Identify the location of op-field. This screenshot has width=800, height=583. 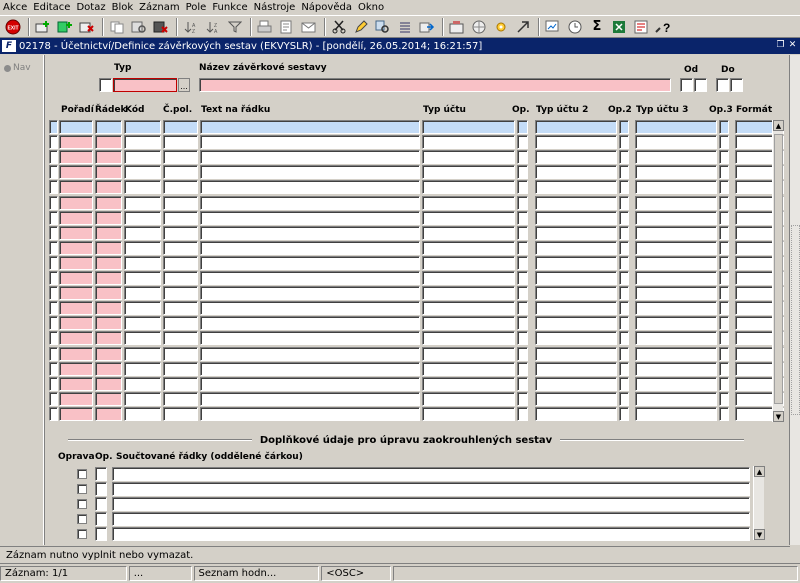
(101, 534).